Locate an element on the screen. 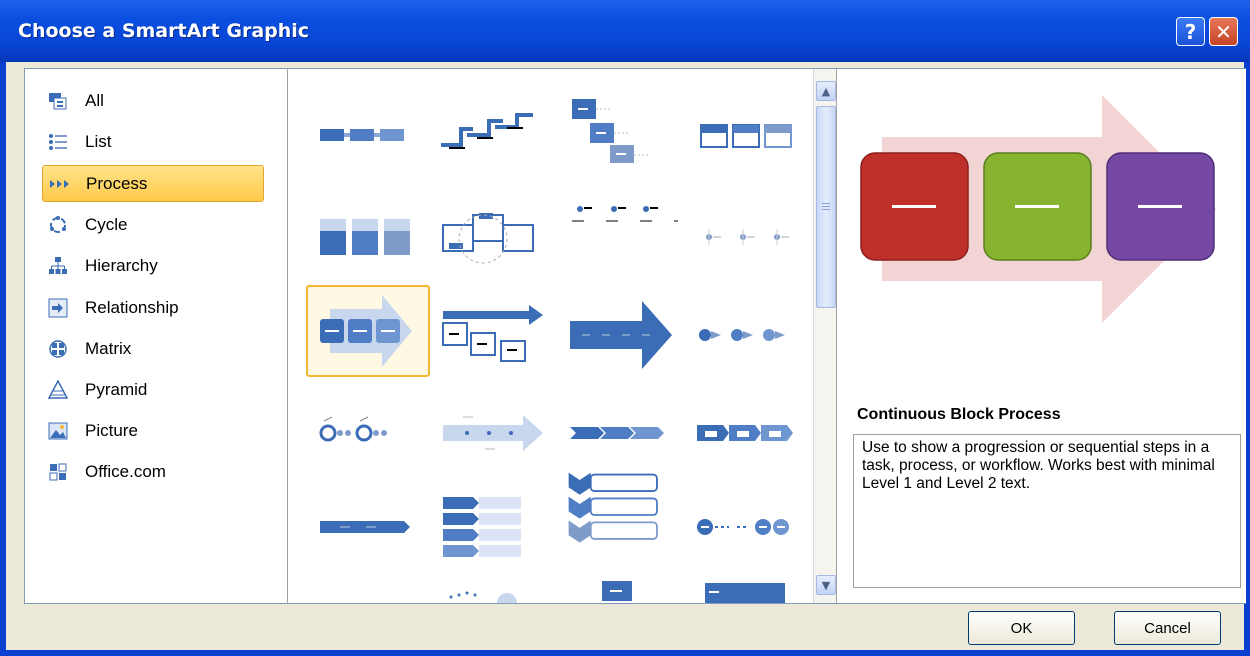  category-label: Matrix is located at coordinates (108, 348).